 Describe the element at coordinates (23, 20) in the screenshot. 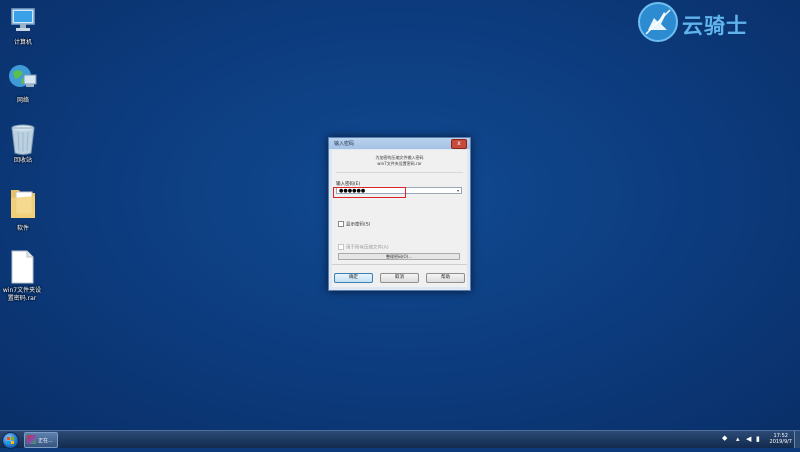

I see `computer-icon` at that location.